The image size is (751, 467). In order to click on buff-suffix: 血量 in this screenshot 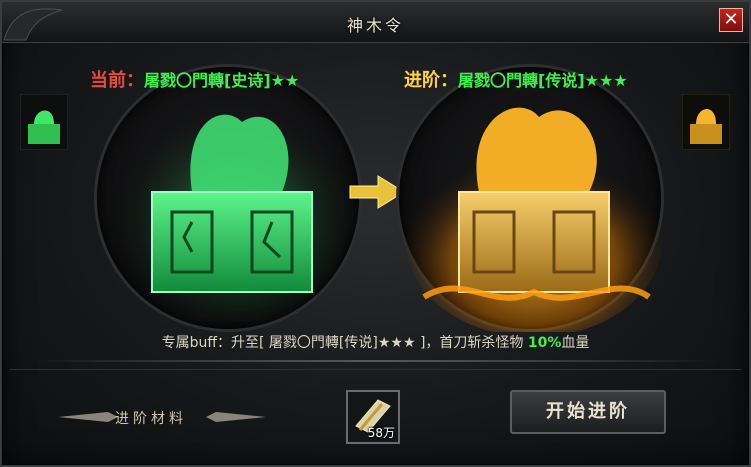, I will do `click(575, 343)`.